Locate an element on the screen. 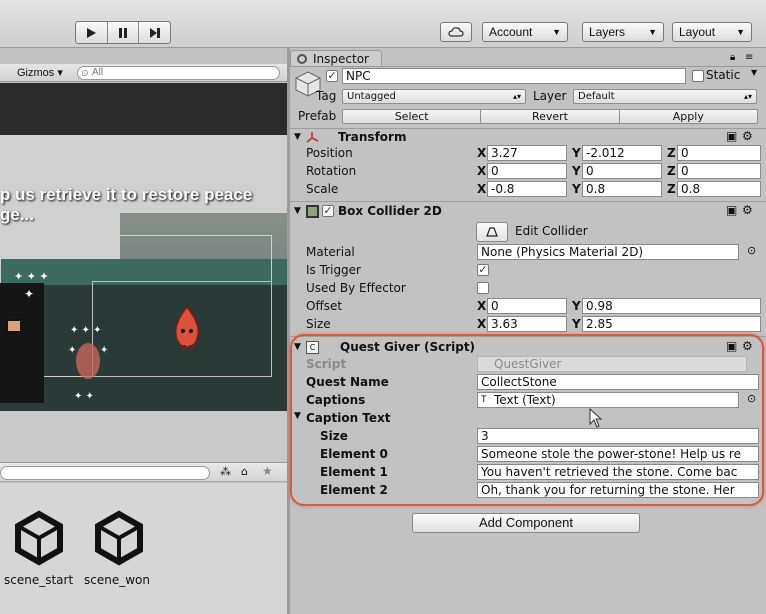  script-label: Script is located at coordinates (326, 364).